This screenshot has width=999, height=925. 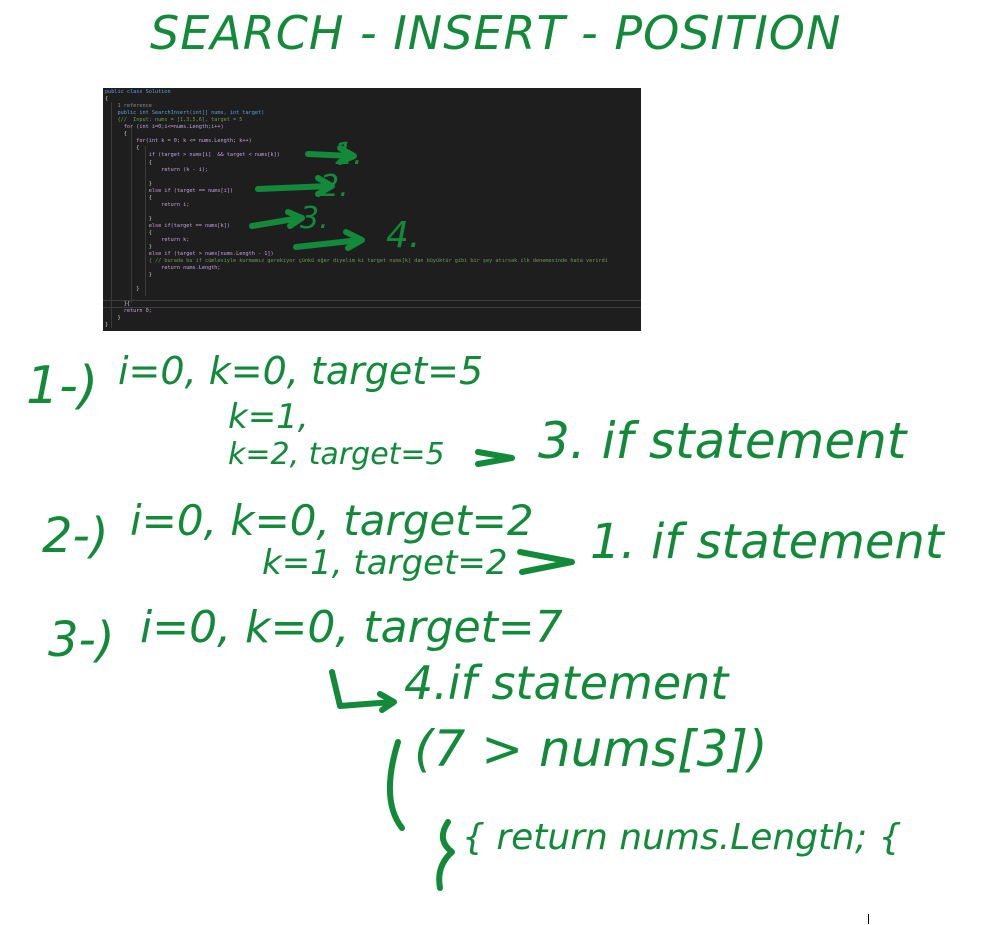 What do you see at coordinates (301, 371) in the screenshot?
I see `note-1-line-1: i=0, k=0, target=5` at bounding box center [301, 371].